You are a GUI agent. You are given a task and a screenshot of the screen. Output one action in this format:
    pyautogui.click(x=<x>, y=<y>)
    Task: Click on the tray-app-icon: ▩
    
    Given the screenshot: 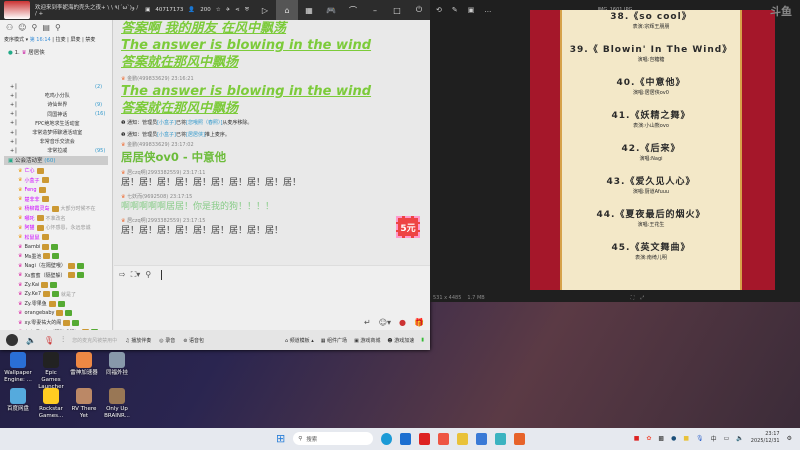 What is the action you would take?
    pyautogui.click(x=661, y=438)
    